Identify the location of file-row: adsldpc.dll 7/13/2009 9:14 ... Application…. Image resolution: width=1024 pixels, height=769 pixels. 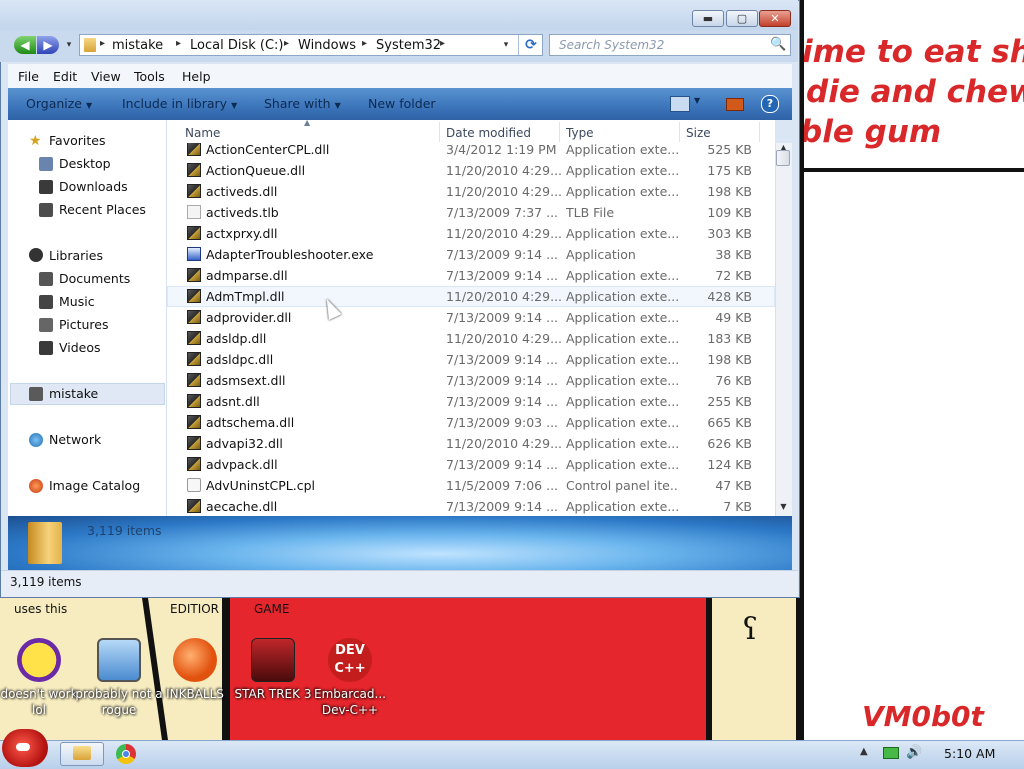
(471, 359).